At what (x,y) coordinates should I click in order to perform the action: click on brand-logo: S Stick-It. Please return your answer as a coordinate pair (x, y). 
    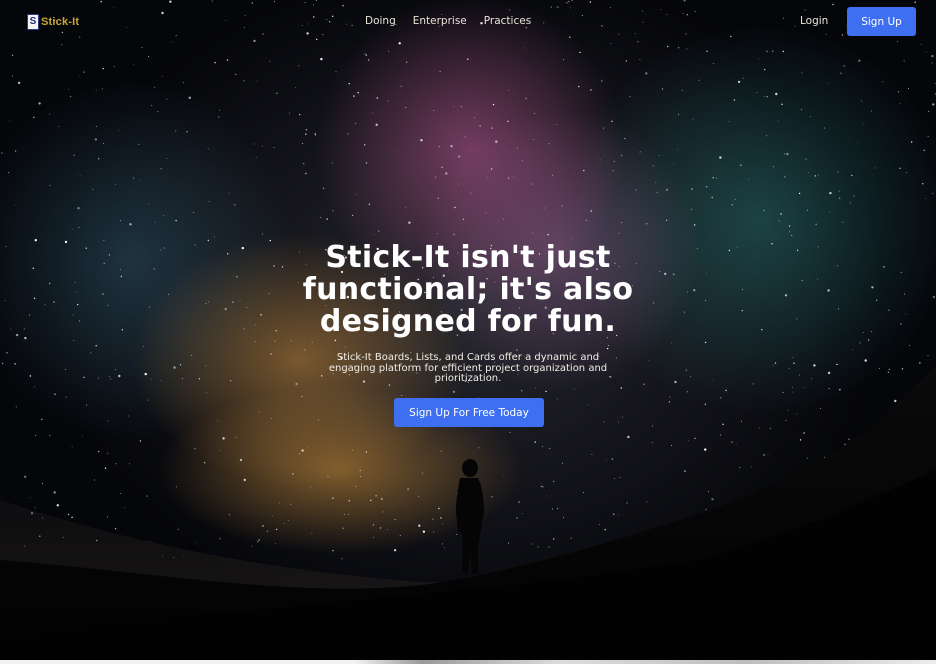
    Looking at the image, I should click on (53, 22).